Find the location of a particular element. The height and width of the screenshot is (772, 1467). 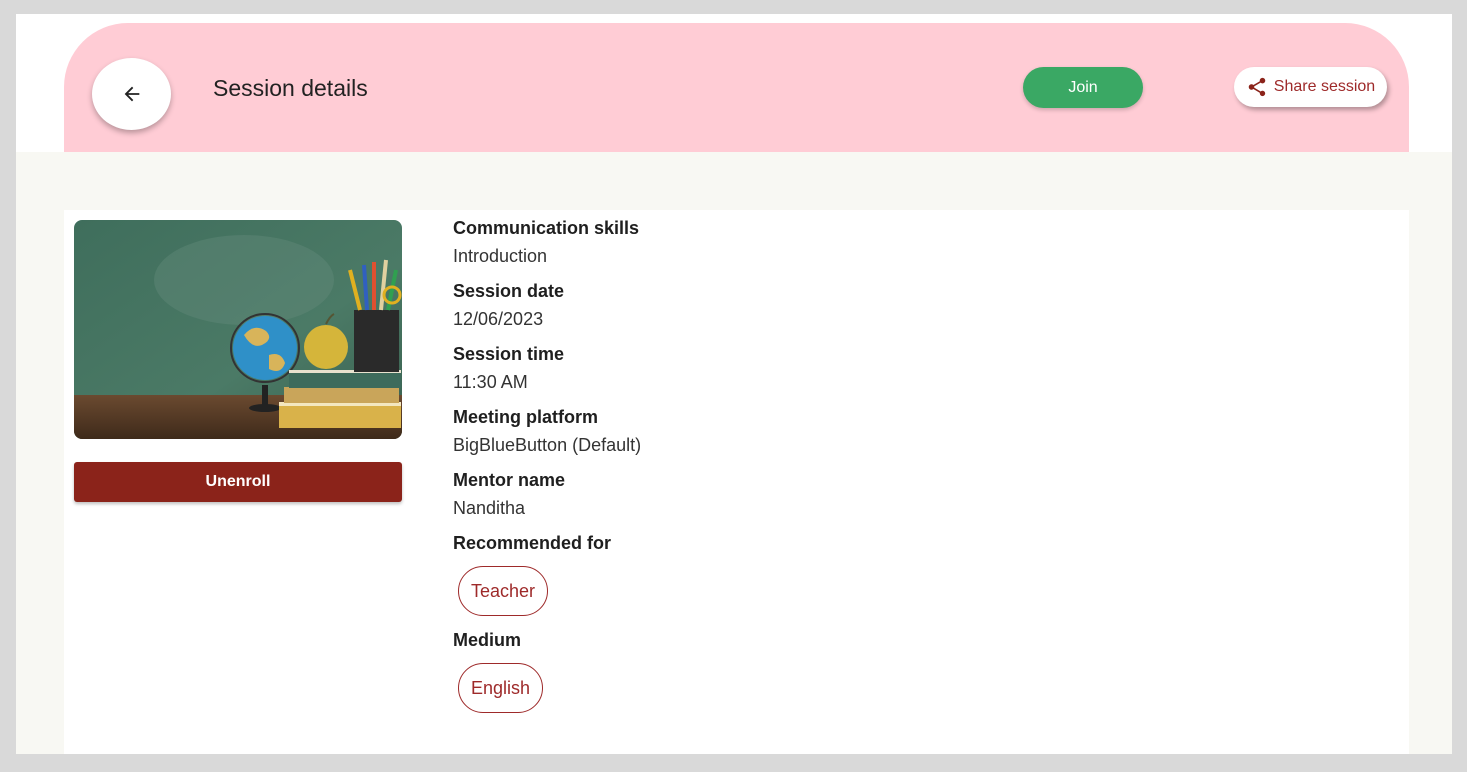

arrow-left-icon is located at coordinates (131, 94).